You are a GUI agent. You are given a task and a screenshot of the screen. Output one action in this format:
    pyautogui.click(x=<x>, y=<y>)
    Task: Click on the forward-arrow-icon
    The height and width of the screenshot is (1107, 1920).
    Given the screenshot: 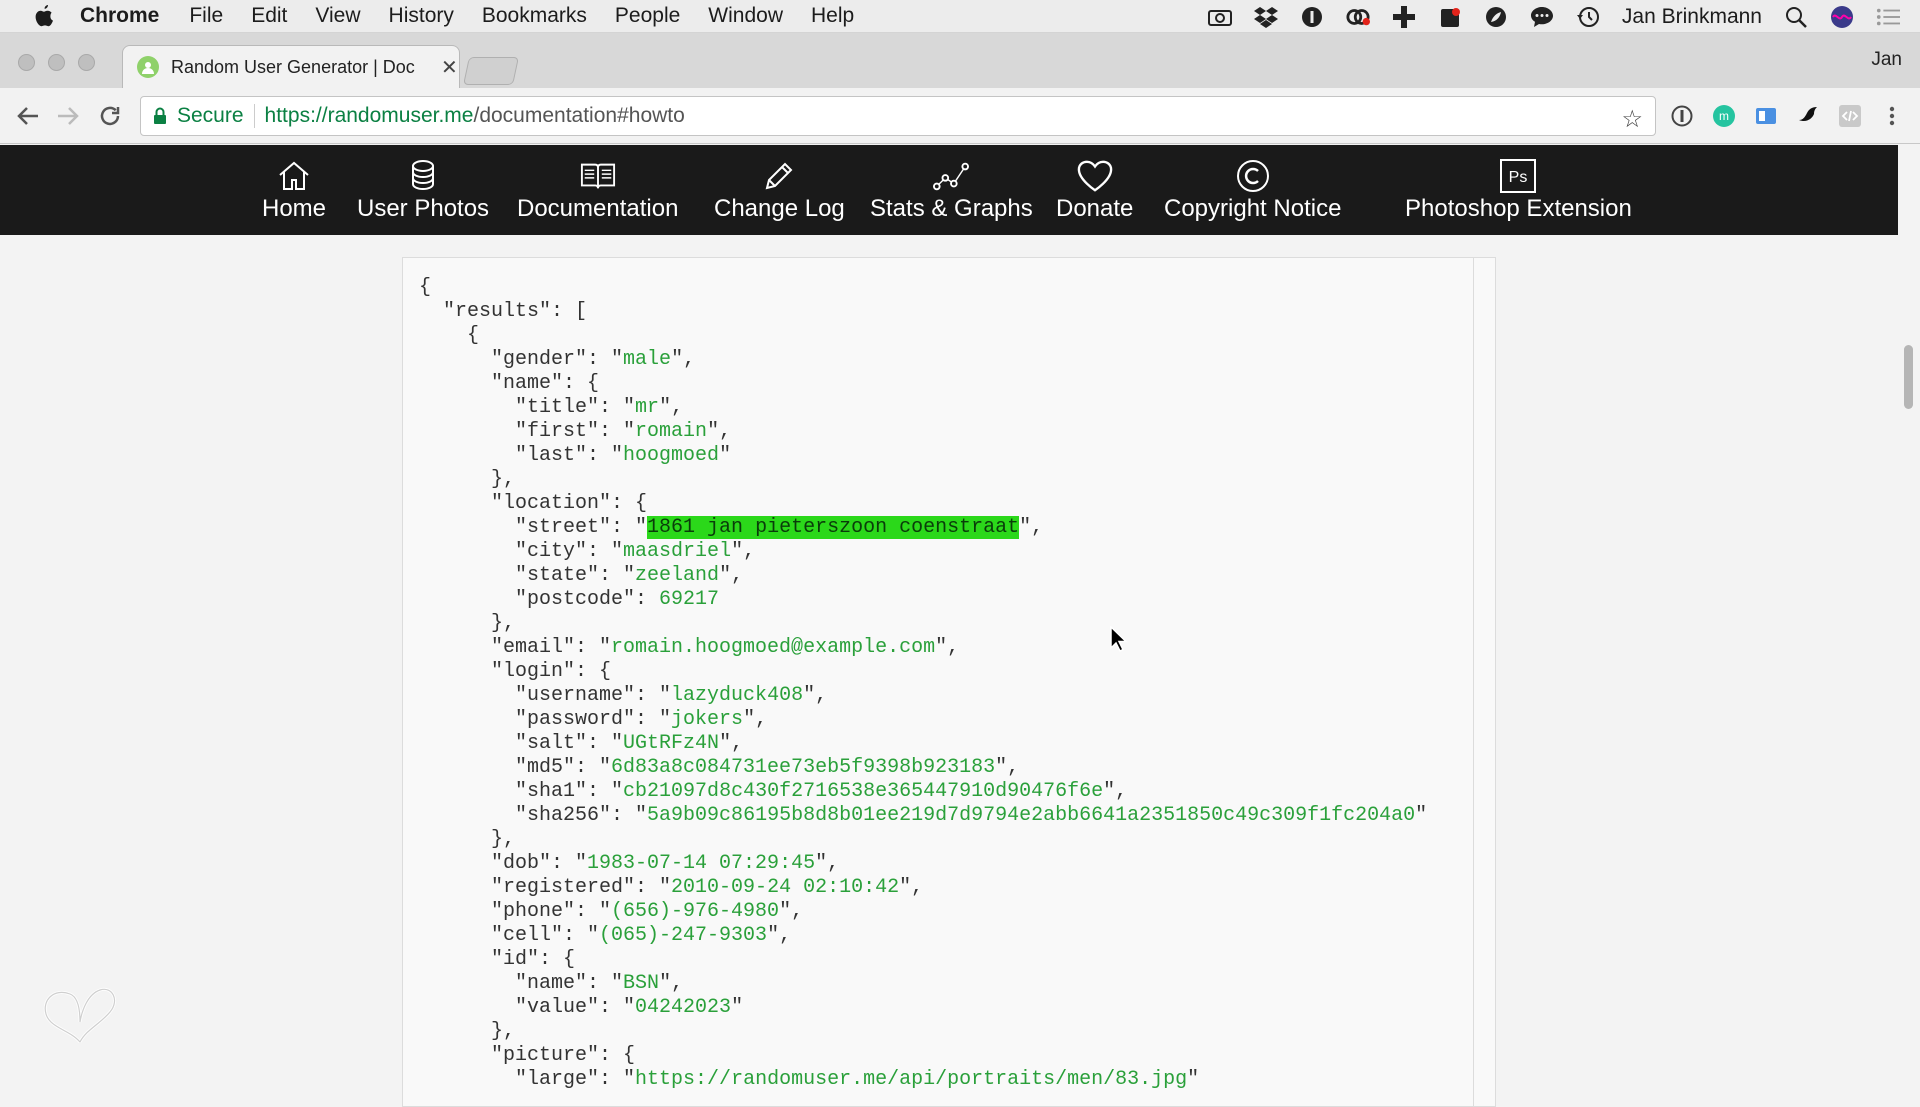 What is the action you would take?
    pyautogui.click(x=68, y=116)
    